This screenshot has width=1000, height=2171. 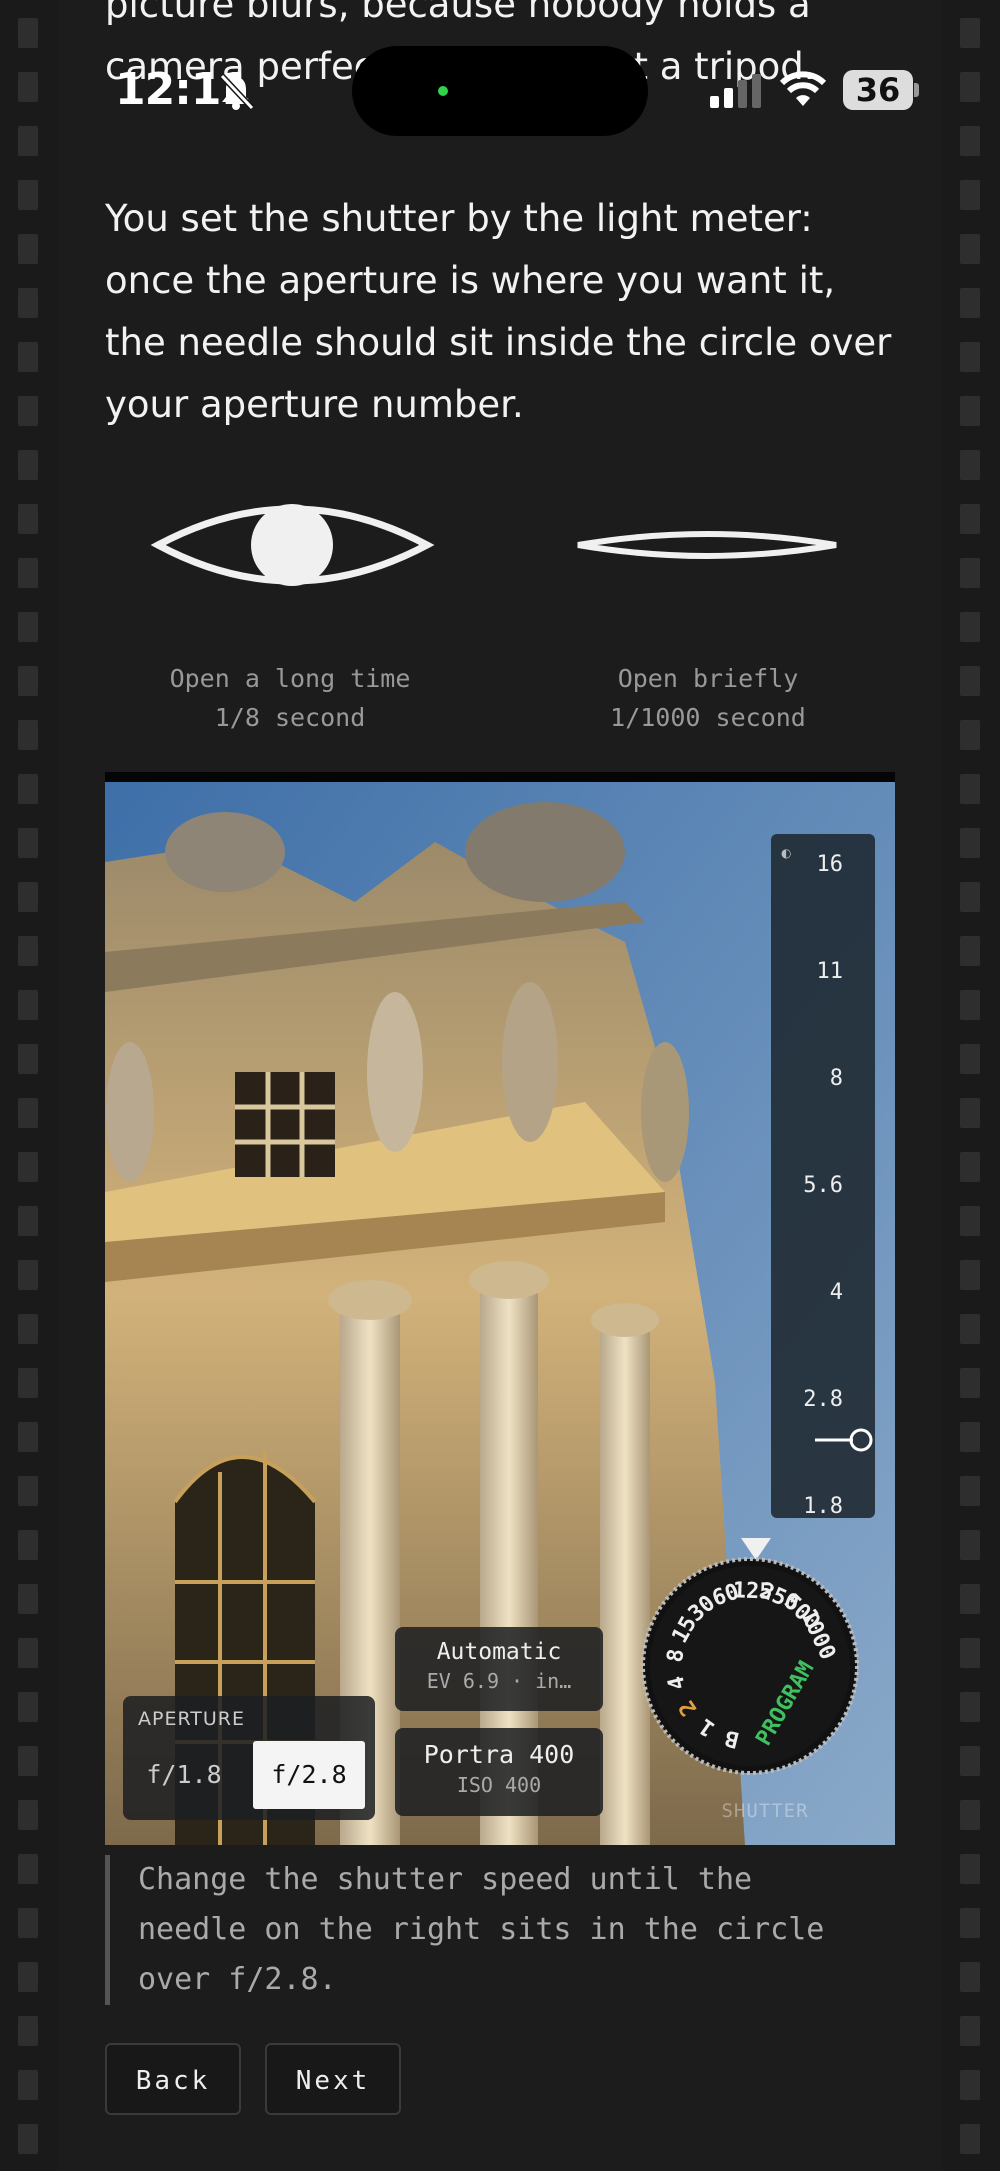 I want to click on silent-bell-icon, so click(x=237, y=92).